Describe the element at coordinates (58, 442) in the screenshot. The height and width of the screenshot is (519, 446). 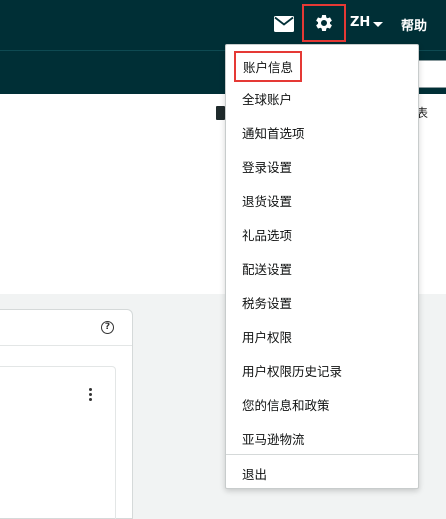
I see `inner-card` at that location.